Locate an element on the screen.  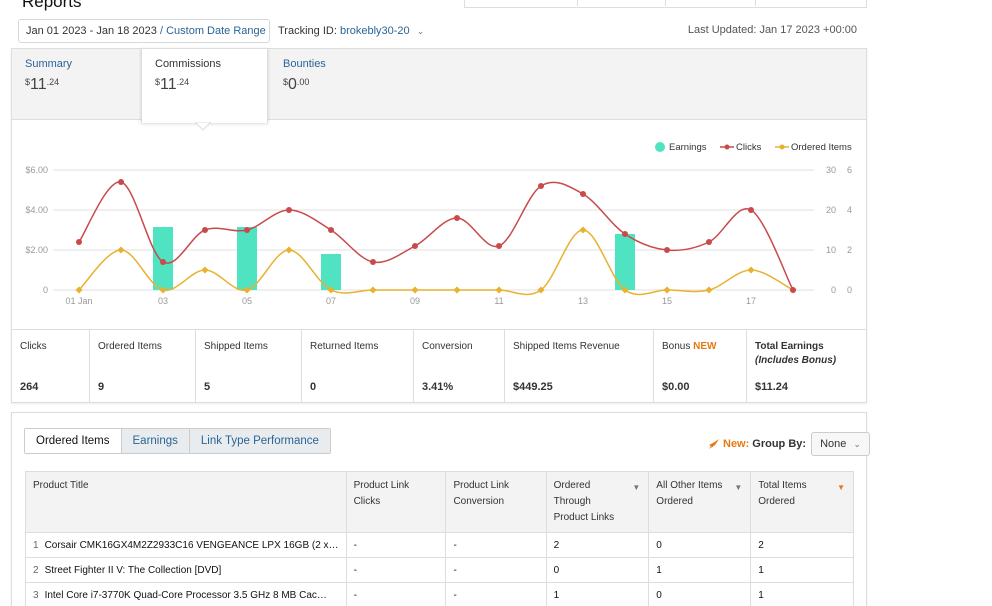
metric-label: Shipped Items Revenue is located at coordinates (566, 346).